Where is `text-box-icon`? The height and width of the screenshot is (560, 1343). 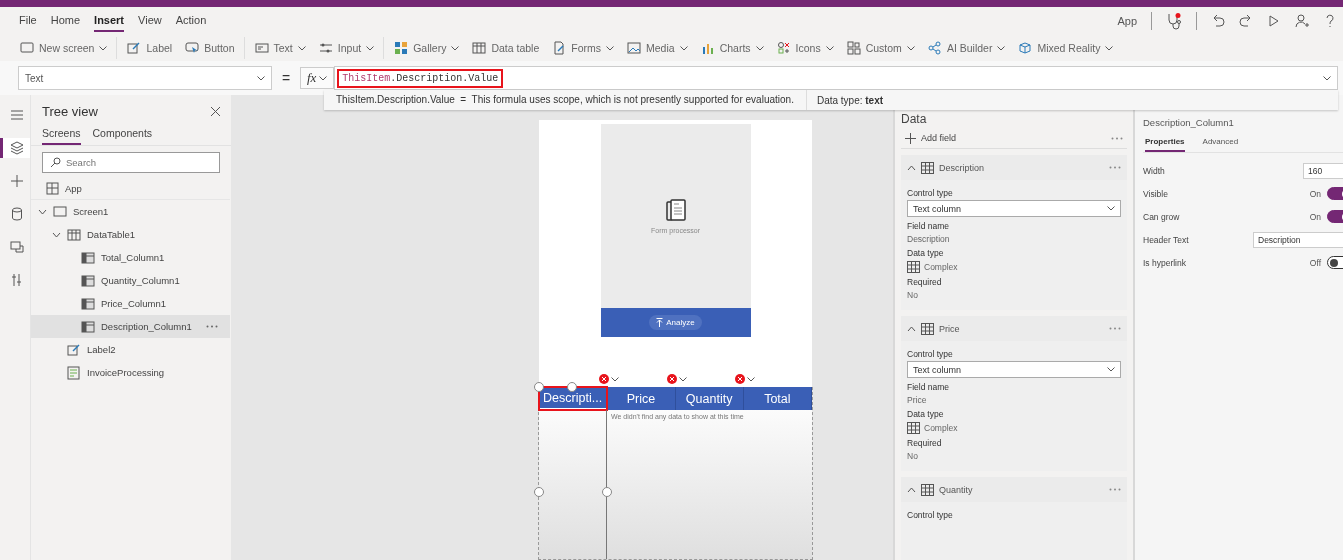 text-box-icon is located at coordinates (261, 48).